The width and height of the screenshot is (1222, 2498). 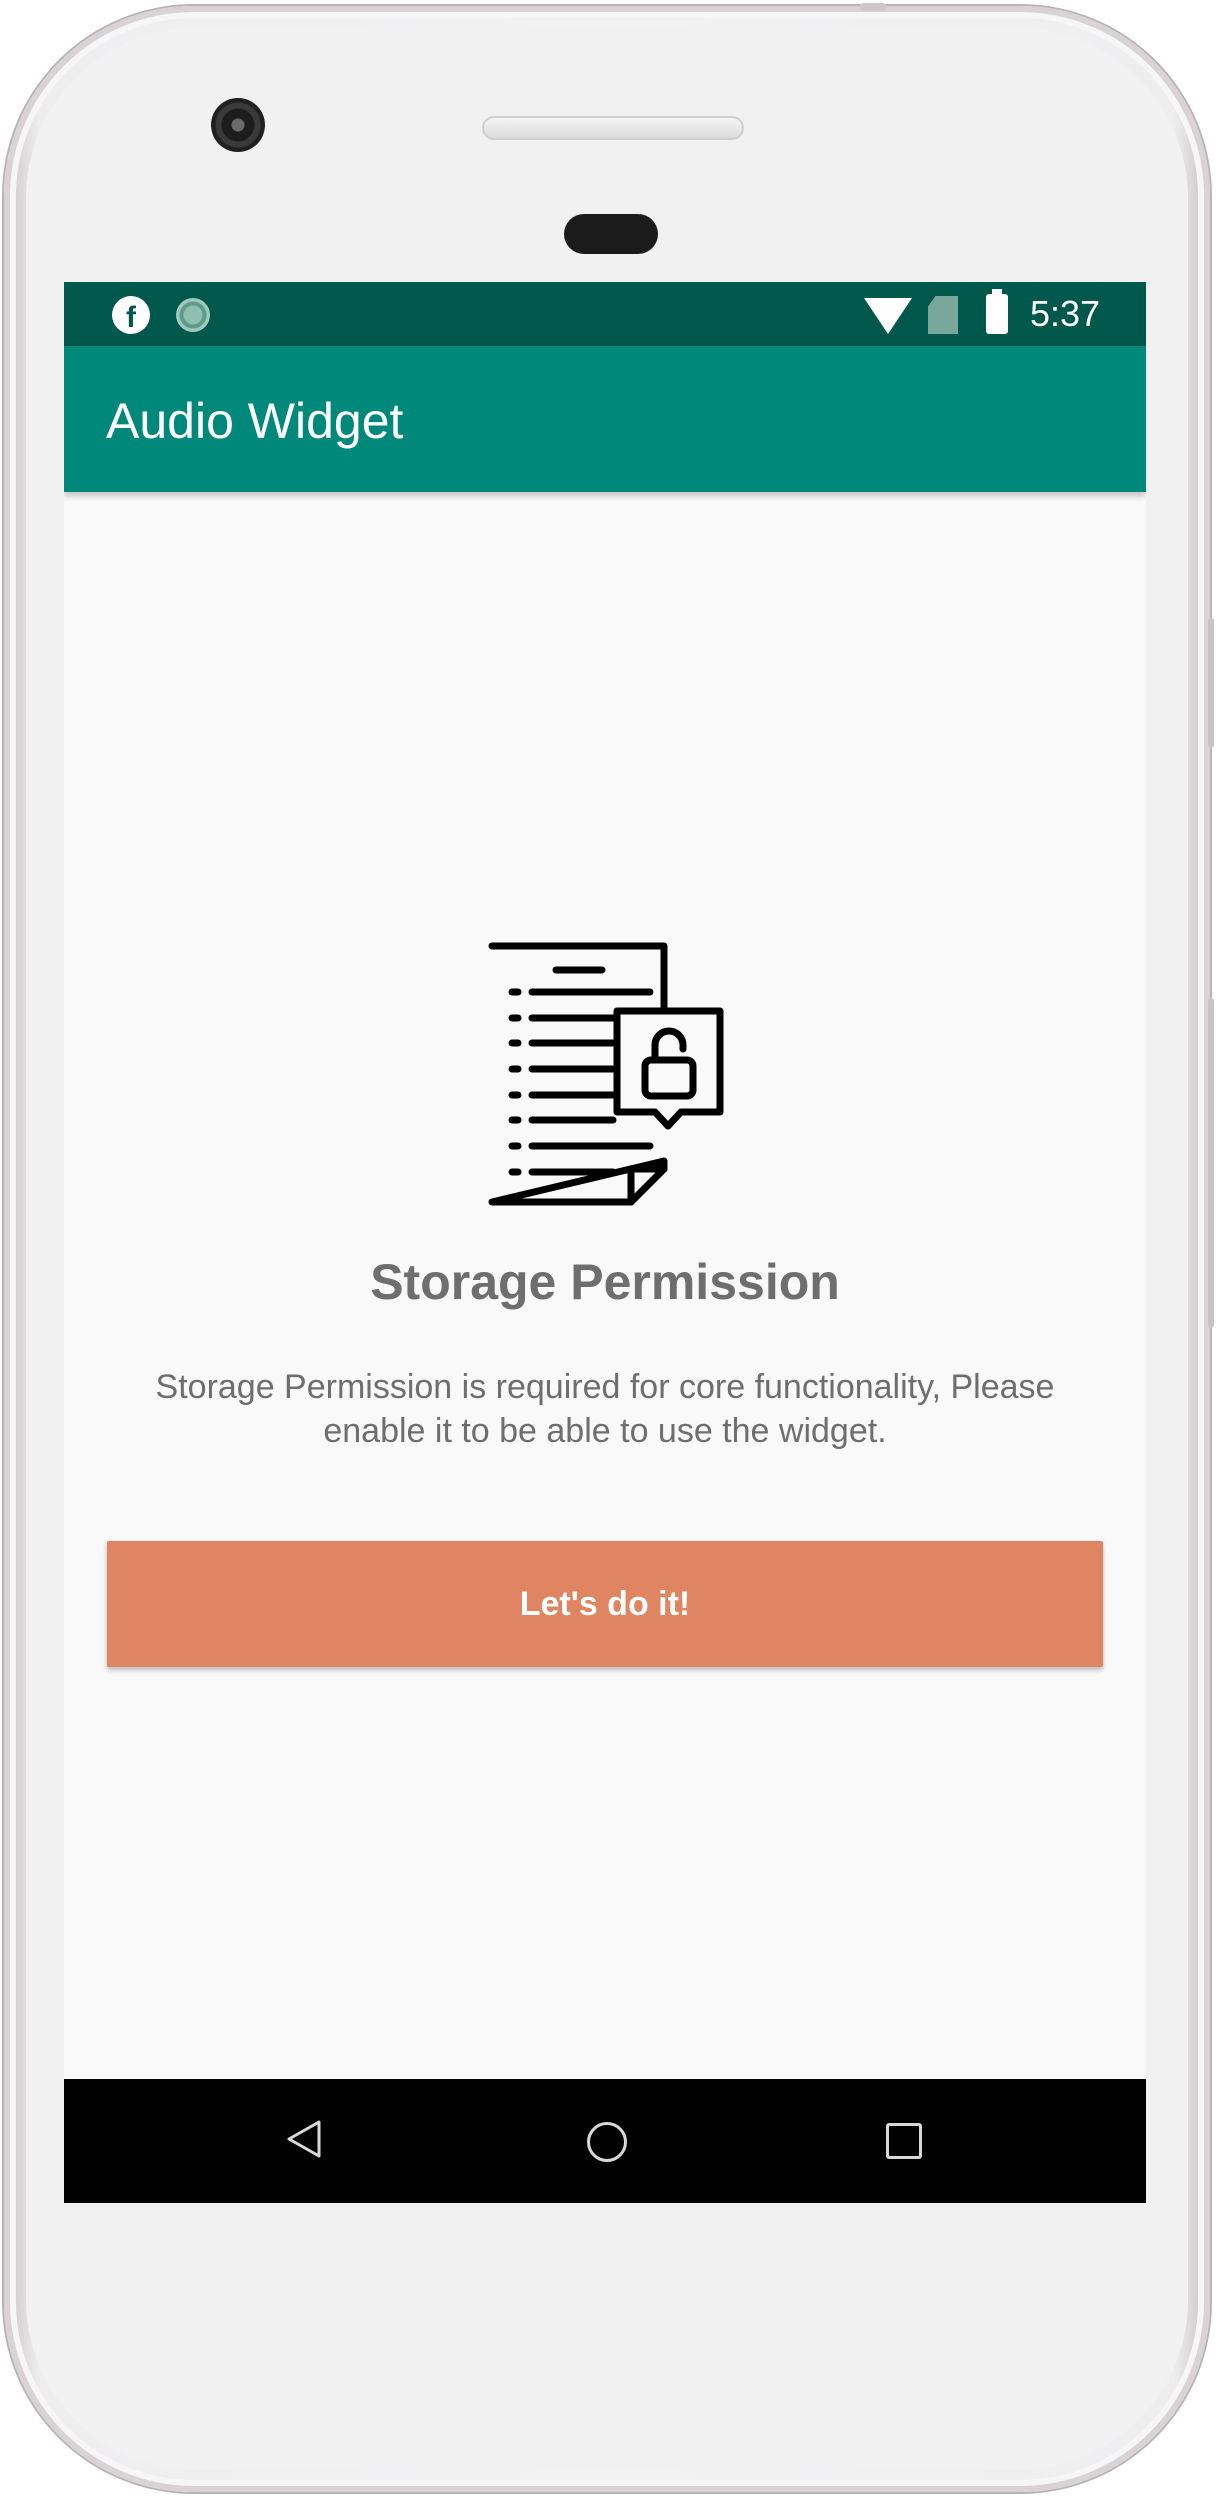 I want to click on grant-permission-button: Let's do it!, so click(x=605, y=1604).